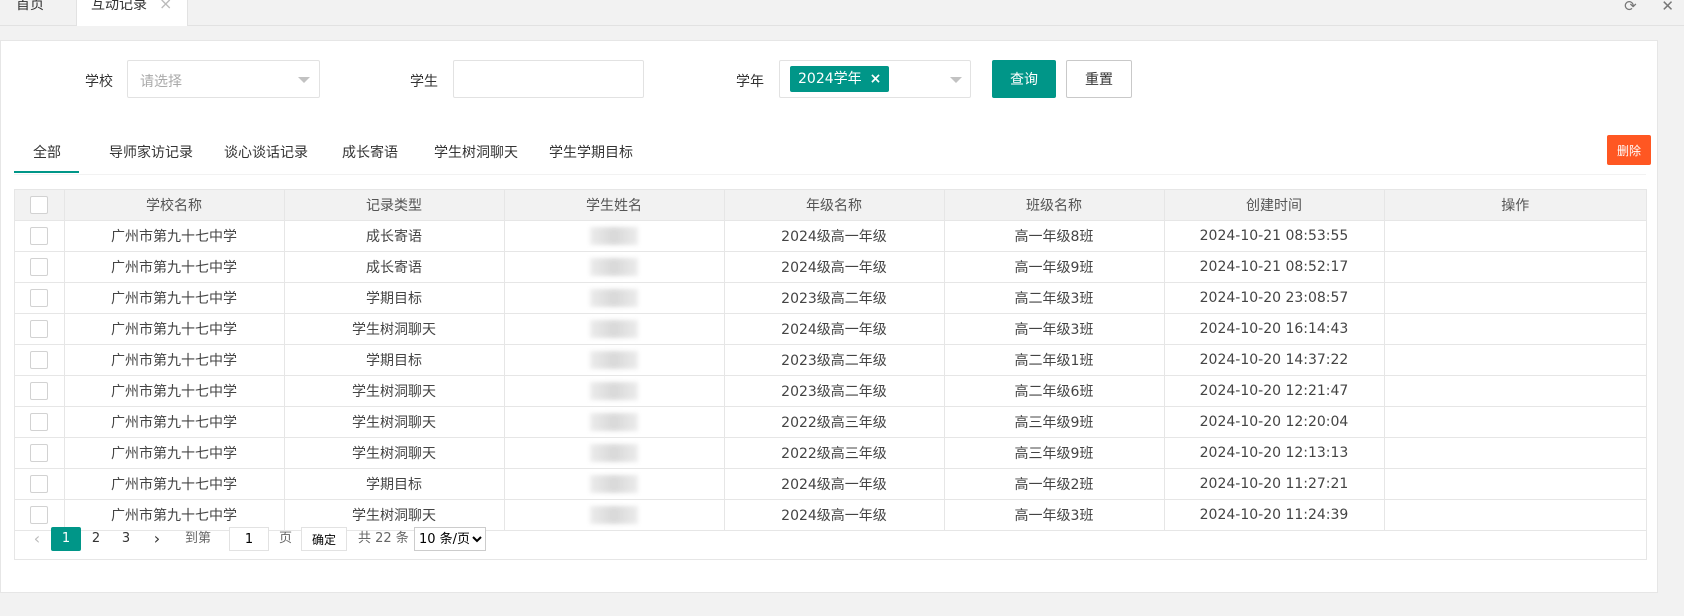 The image size is (1684, 616). I want to click on cell-grade: 2022级高三年级, so click(834, 453).